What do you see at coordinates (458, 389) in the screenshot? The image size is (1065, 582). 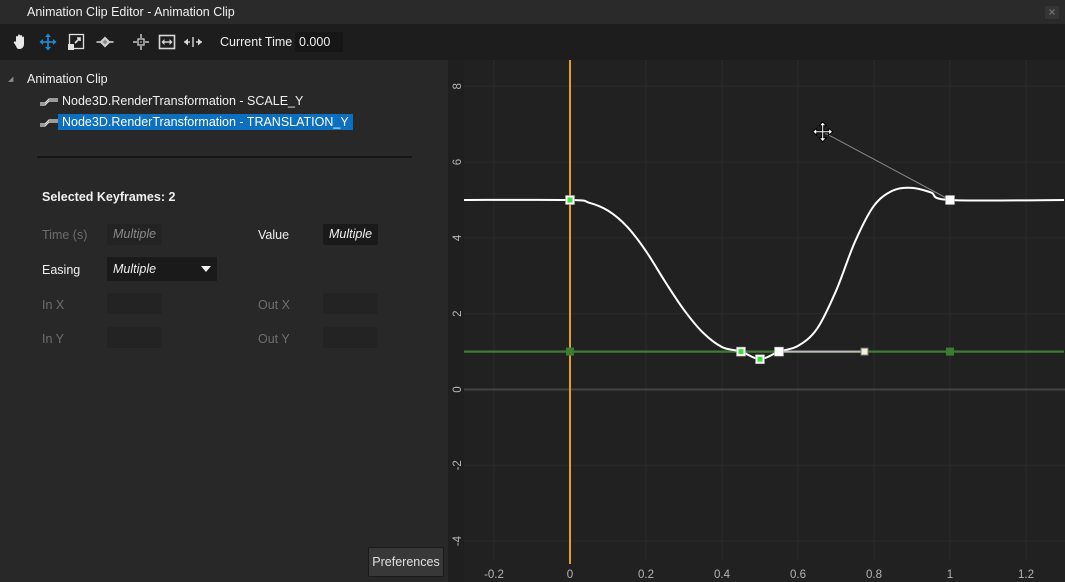 I see `y-tick-label: 0` at bounding box center [458, 389].